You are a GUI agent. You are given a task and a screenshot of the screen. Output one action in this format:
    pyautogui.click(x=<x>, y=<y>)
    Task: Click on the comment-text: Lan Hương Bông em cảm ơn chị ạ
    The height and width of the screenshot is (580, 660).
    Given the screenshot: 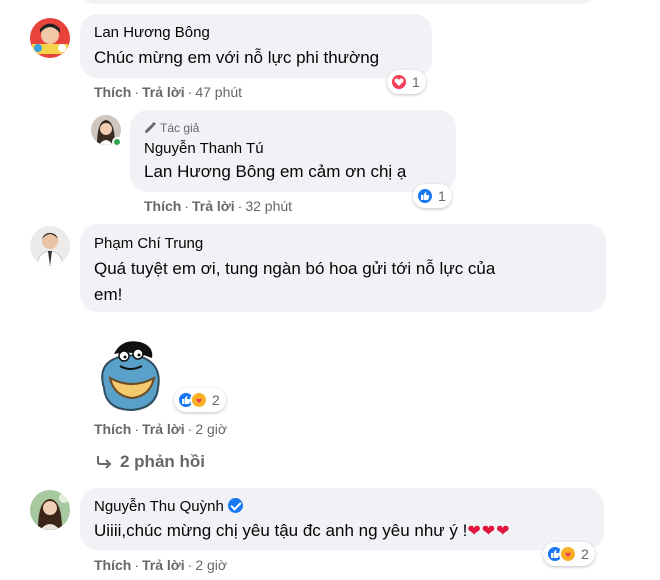 What is the action you would take?
    pyautogui.click(x=275, y=171)
    